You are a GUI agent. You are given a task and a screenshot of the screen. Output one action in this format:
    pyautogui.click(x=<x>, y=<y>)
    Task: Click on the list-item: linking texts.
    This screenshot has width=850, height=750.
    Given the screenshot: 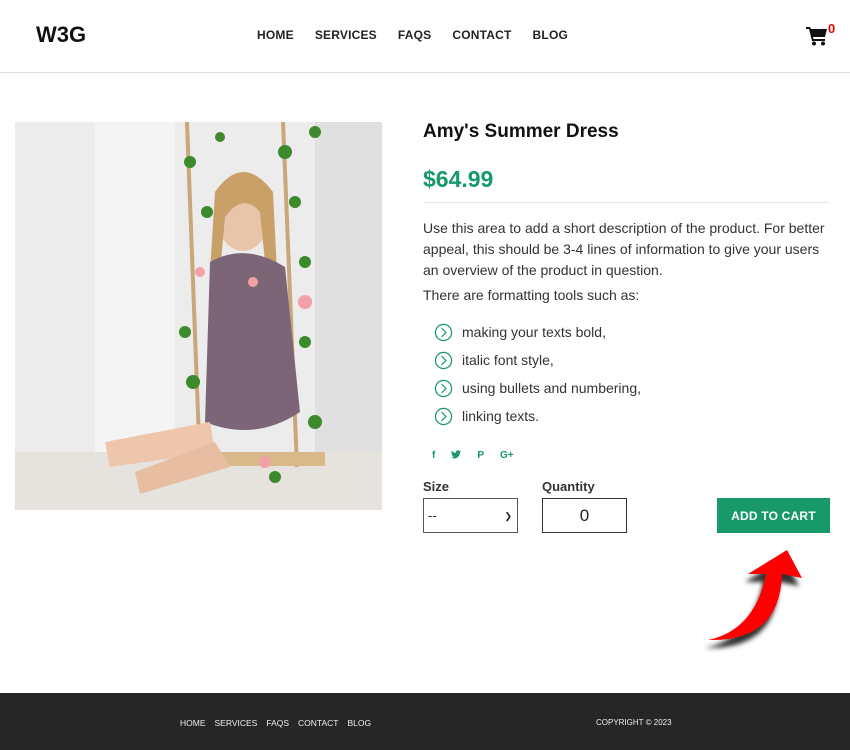 What is the action you would take?
    pyautogui.click(x=537, y=416)
    